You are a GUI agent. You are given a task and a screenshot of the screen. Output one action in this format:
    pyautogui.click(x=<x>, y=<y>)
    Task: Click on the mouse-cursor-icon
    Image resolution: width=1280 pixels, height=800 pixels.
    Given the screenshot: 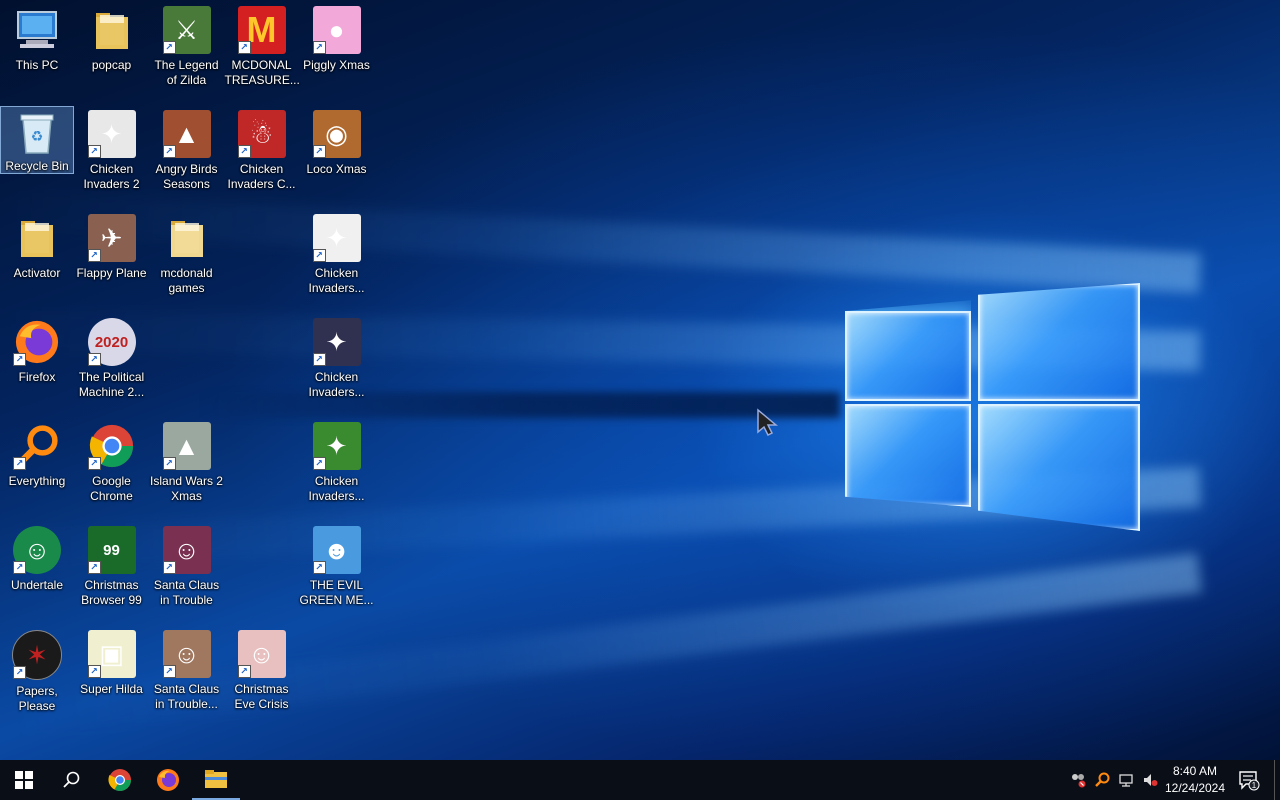 What is the action you would take?
    pyautogui.click(x=767, y=422)
    